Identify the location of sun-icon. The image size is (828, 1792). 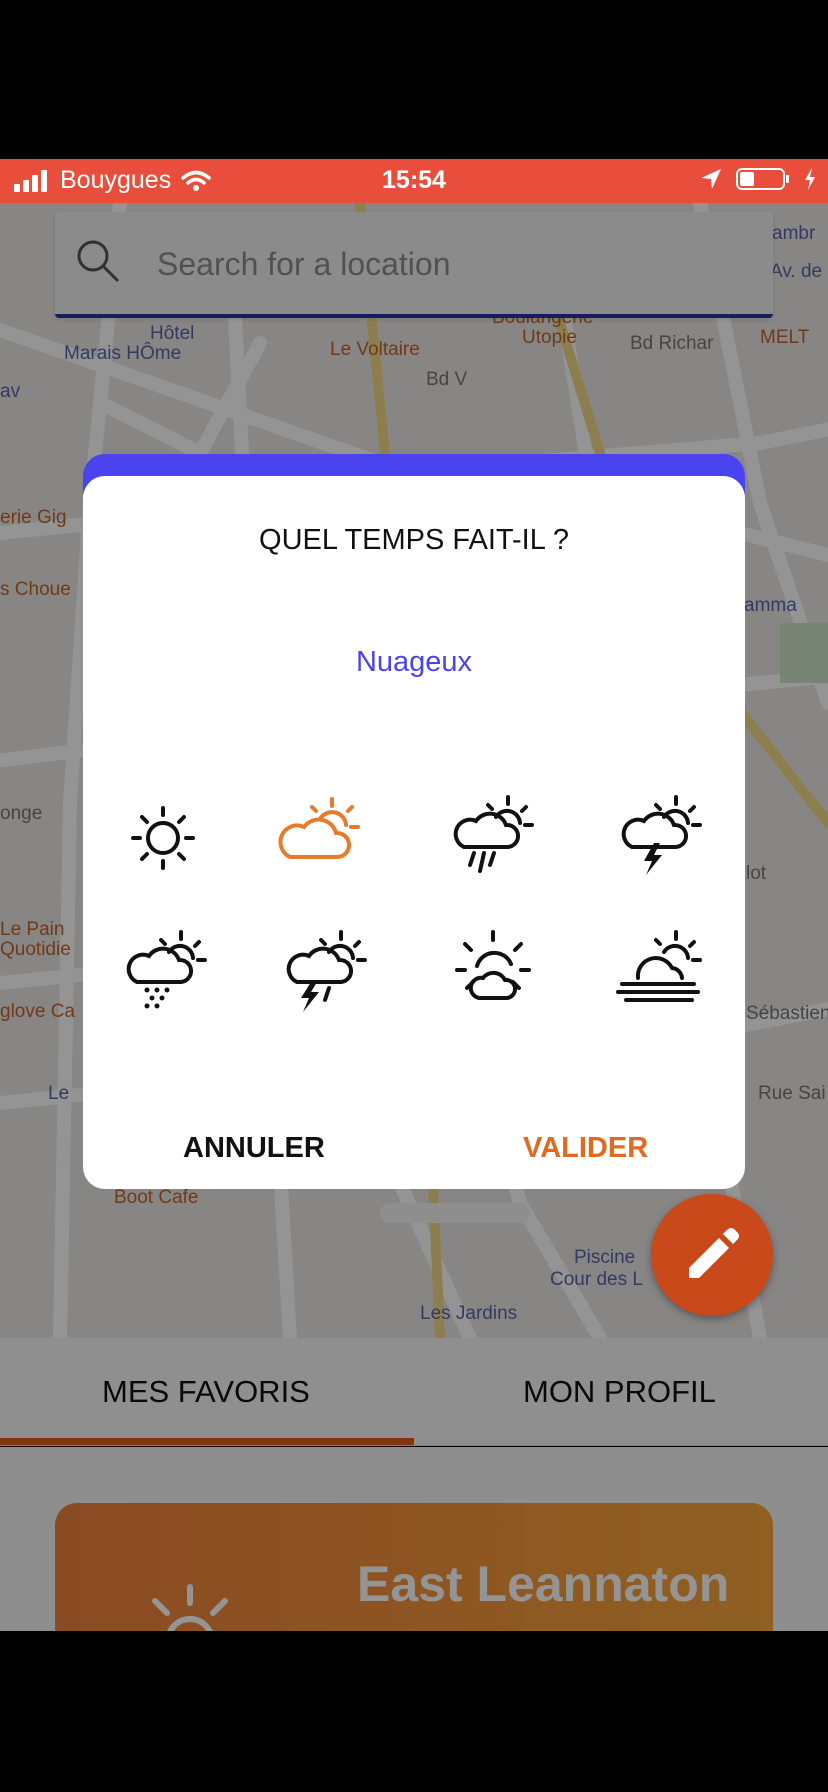
(163, 838).